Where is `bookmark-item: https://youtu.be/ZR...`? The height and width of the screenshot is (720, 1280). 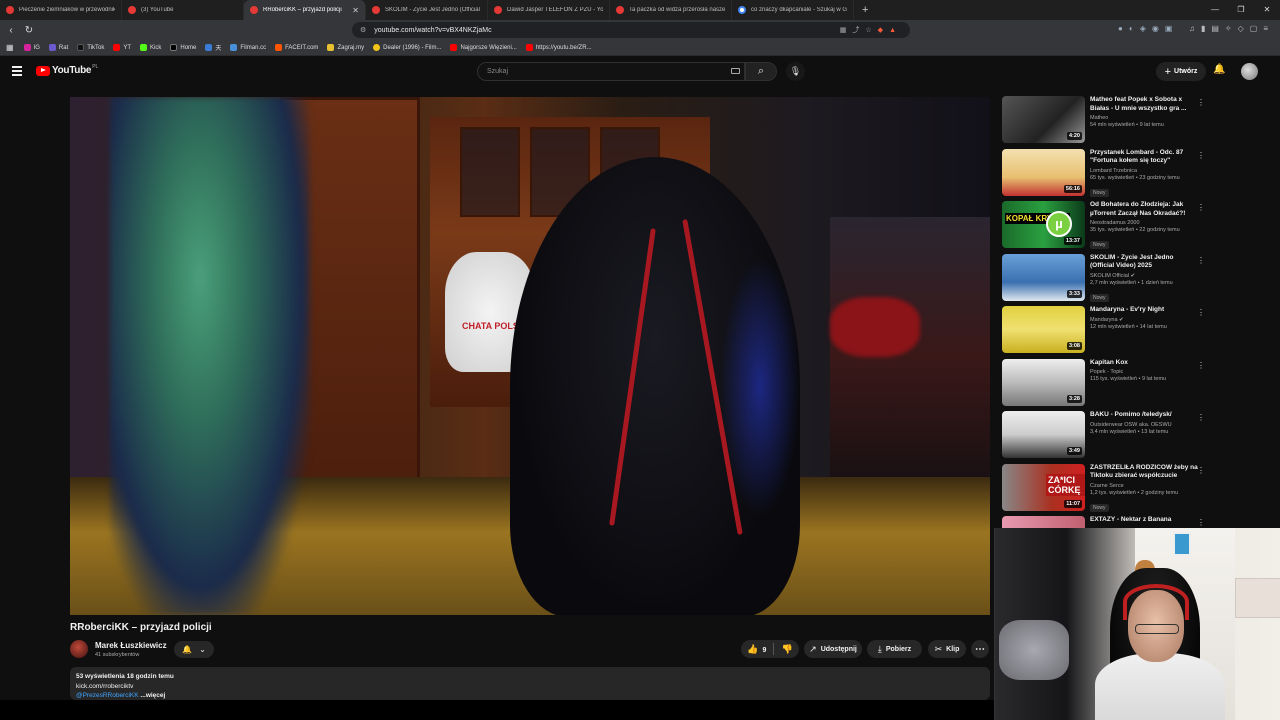 bookmark-item: https://youtu.be/ZR... is located at coordinates (558, 47).